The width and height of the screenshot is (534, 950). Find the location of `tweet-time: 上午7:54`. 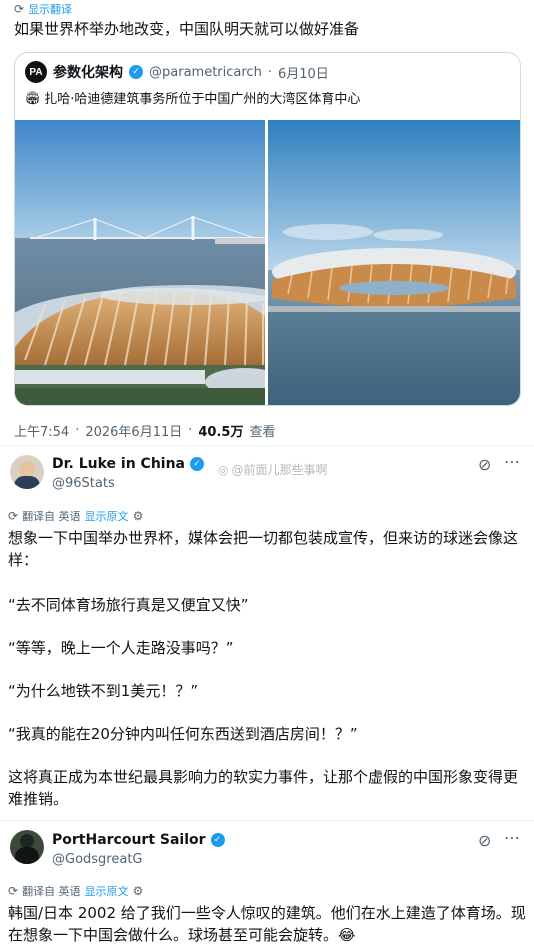

tweet-time: 上午7:54 is located at coordinates (41, 430).